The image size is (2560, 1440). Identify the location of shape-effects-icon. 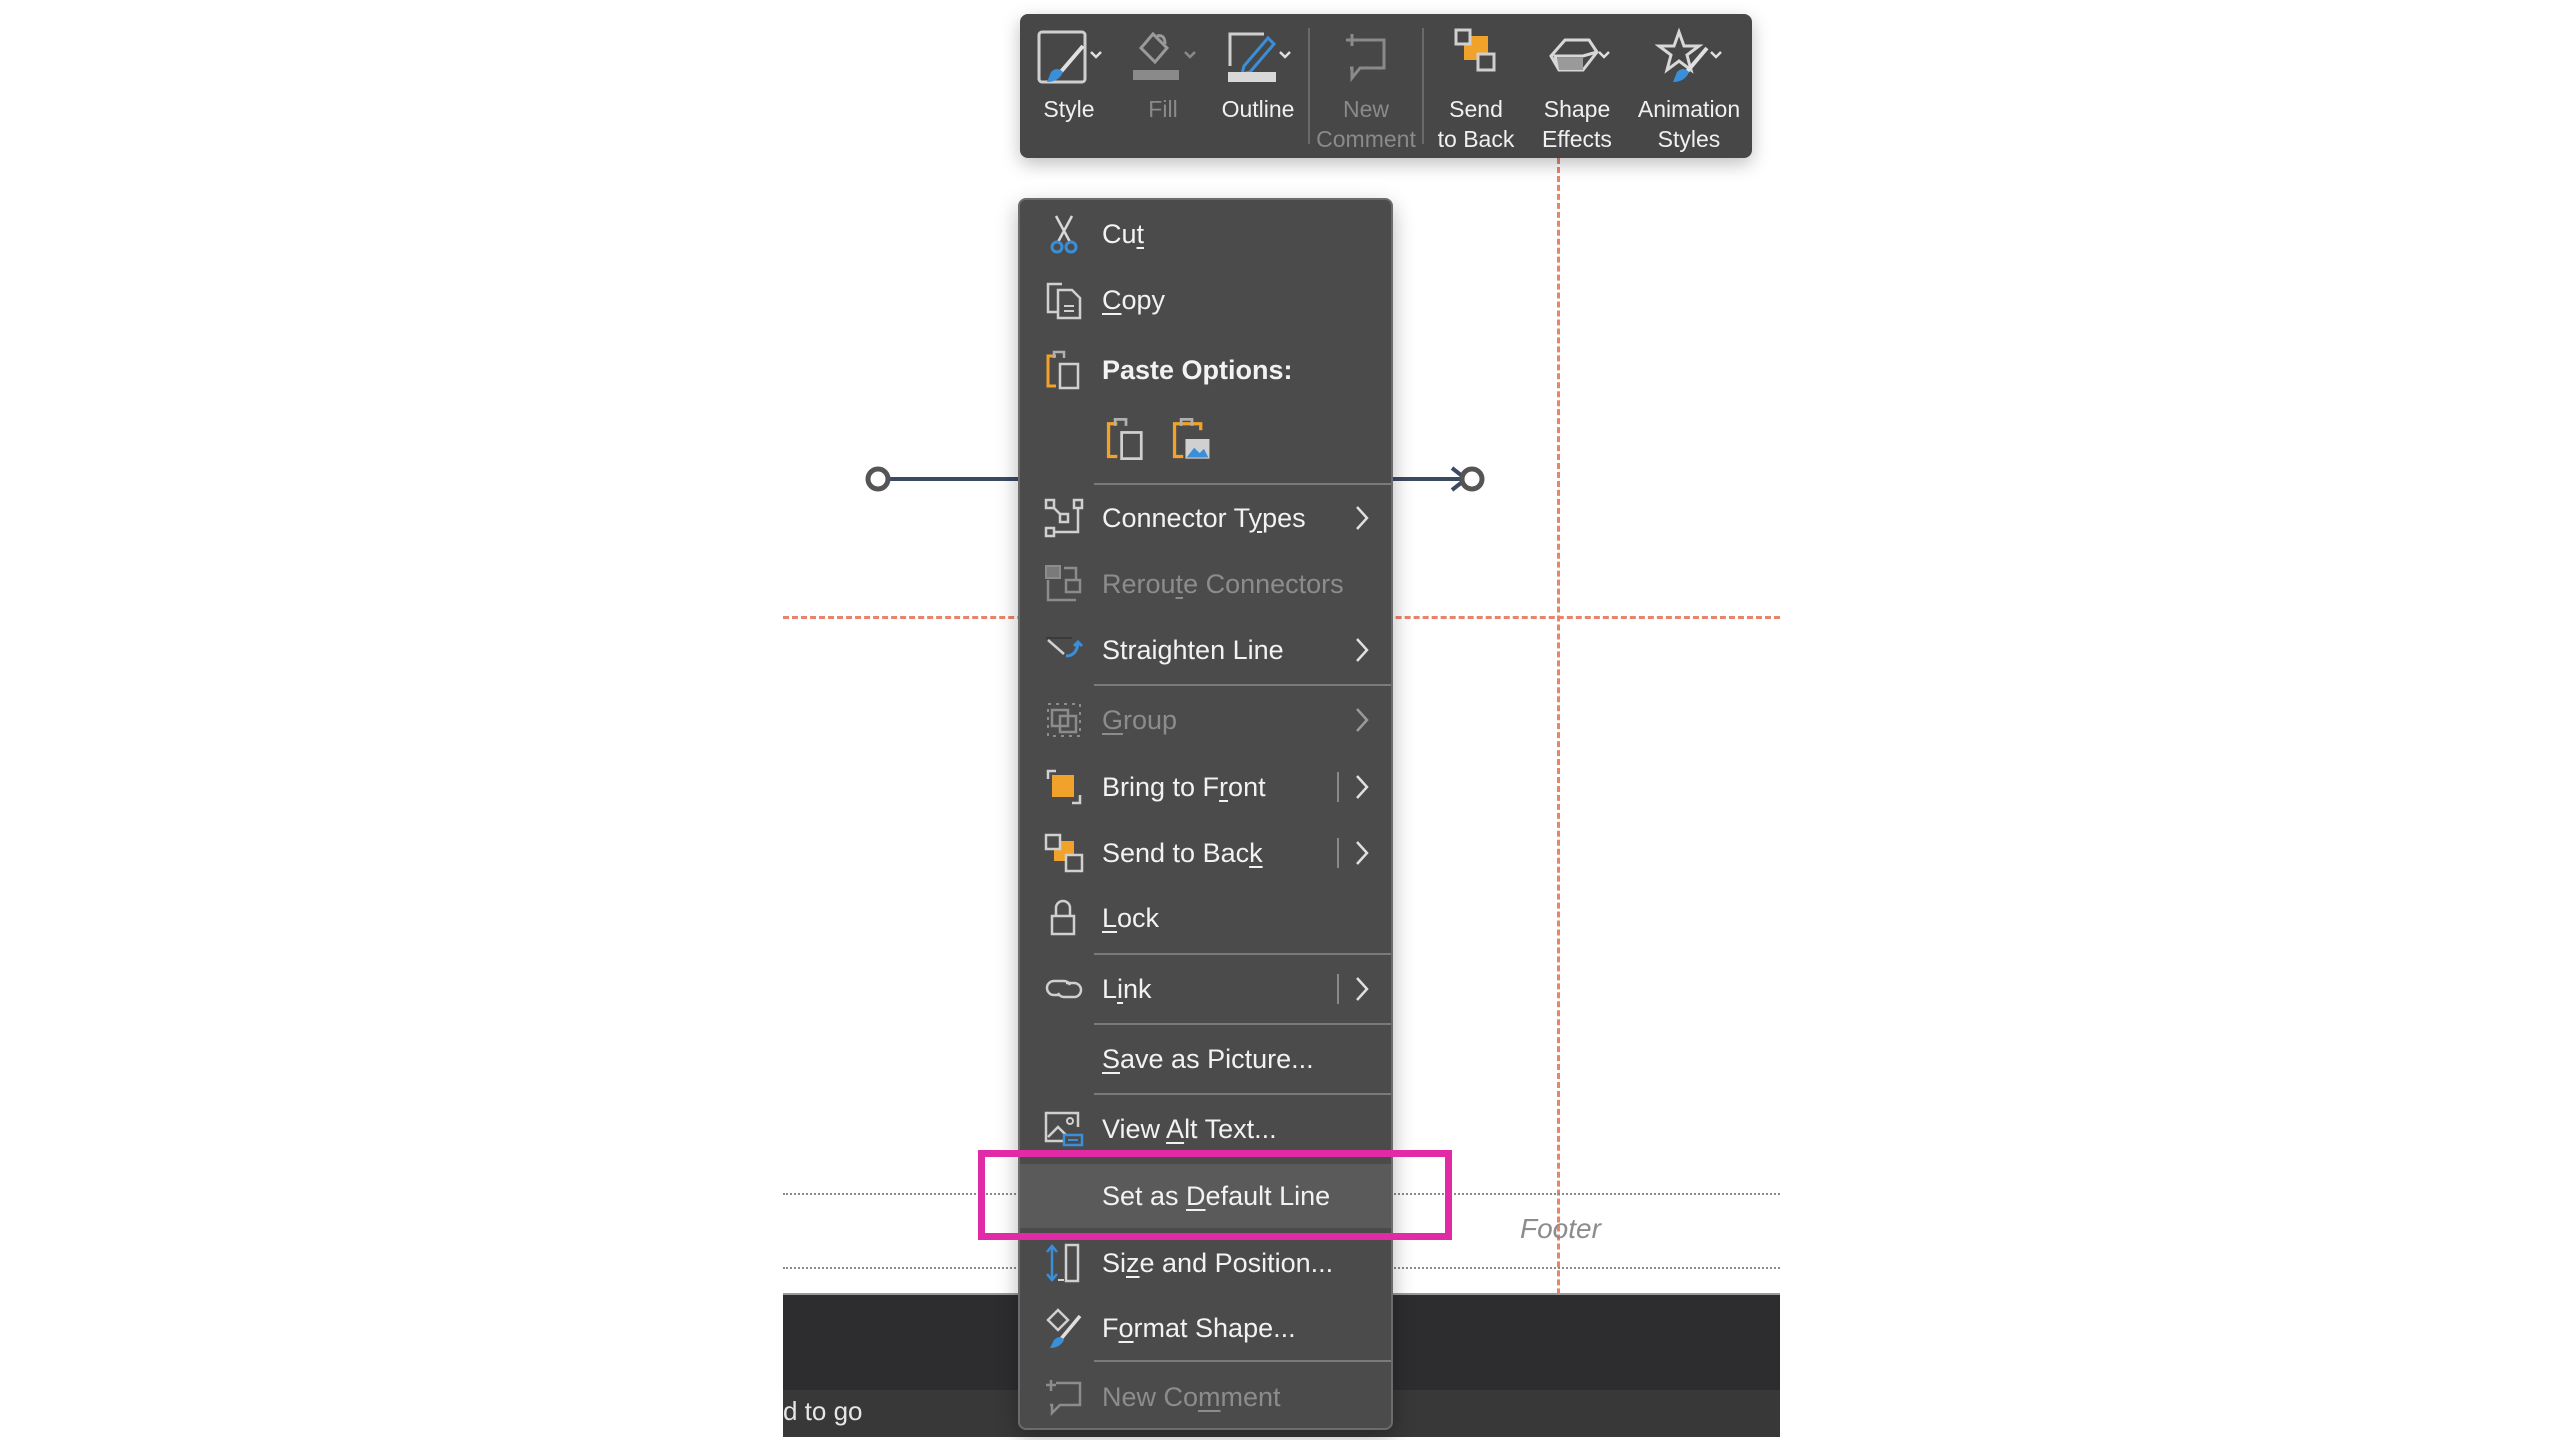
(1579, 55).